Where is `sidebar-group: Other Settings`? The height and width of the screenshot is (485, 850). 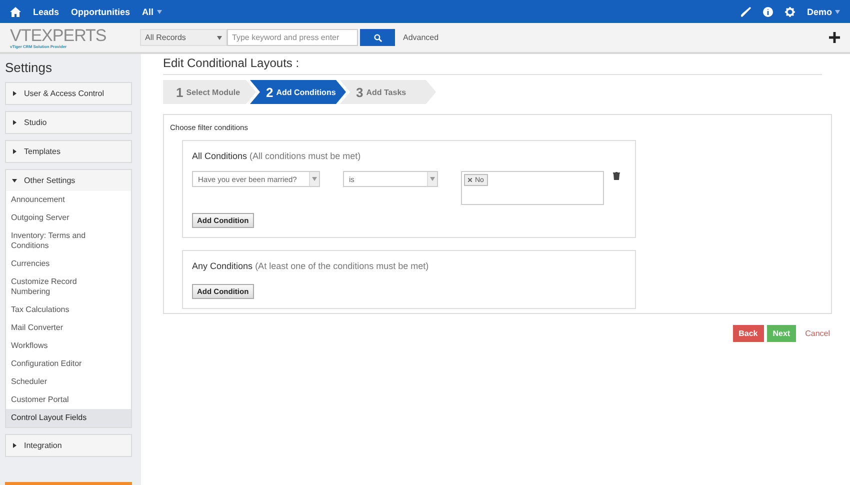 sidebar-group: Other Settings is located at coordinates (68, 180).